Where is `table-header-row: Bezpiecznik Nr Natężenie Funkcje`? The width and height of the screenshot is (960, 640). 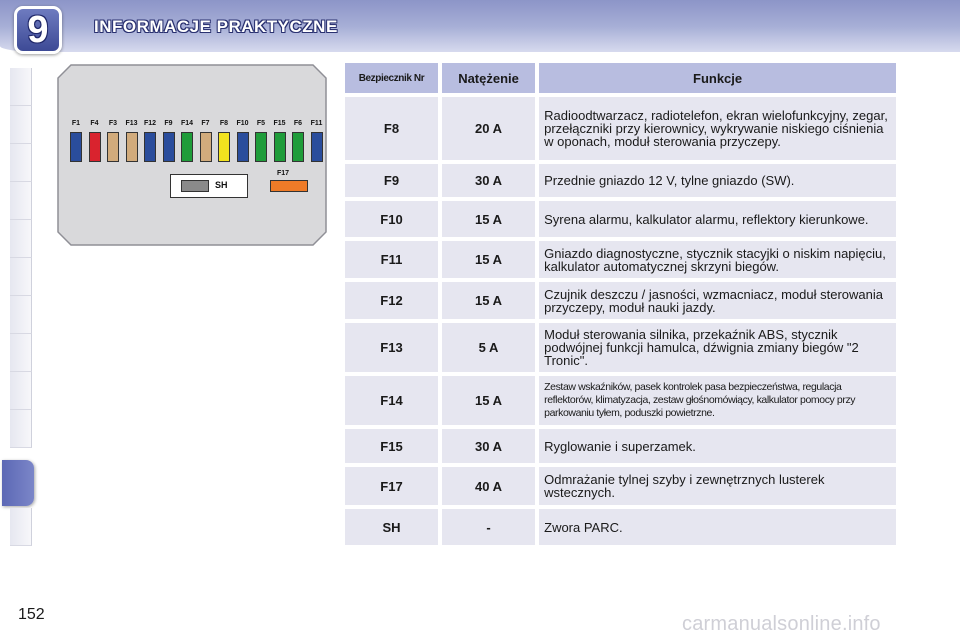 table-header-row: Bezpiecznik Nr Natężenie Funkcje is located at coordinates (620, 78).